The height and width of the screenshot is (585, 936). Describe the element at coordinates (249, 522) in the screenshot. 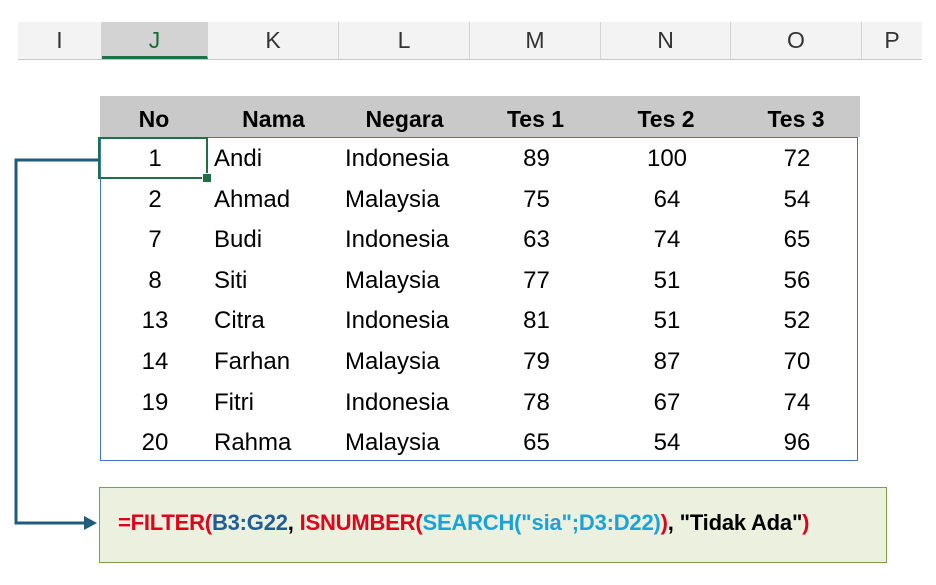

I see `formula-part: B3:G22` at that location.